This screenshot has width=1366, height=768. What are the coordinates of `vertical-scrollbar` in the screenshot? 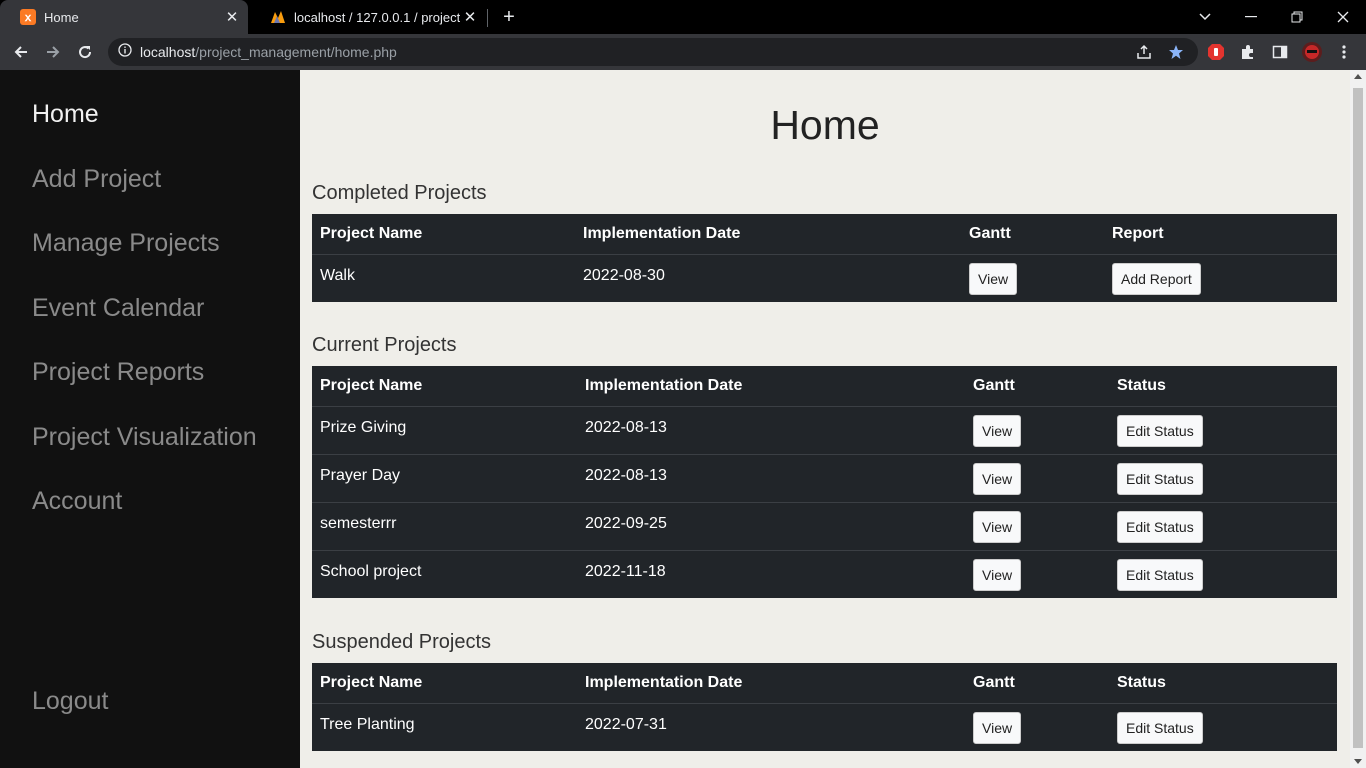 It's located at (1358, 419).